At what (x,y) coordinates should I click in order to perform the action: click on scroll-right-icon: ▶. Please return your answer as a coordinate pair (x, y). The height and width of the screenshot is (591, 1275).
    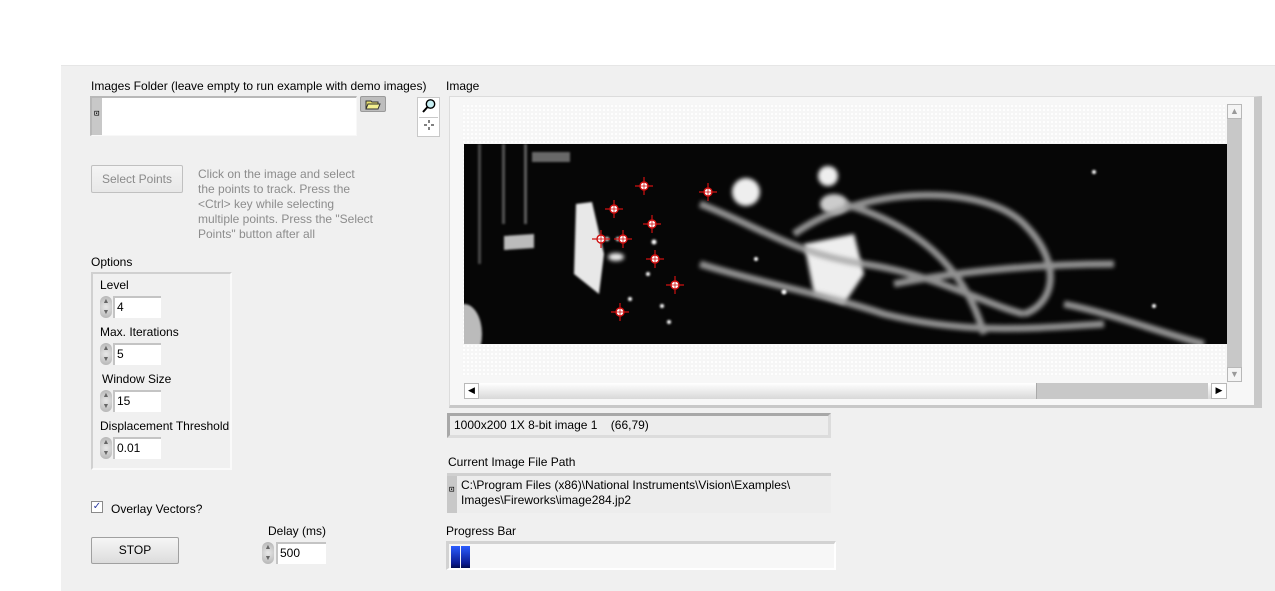
    Looking at the image, I should click on (1219, 391).